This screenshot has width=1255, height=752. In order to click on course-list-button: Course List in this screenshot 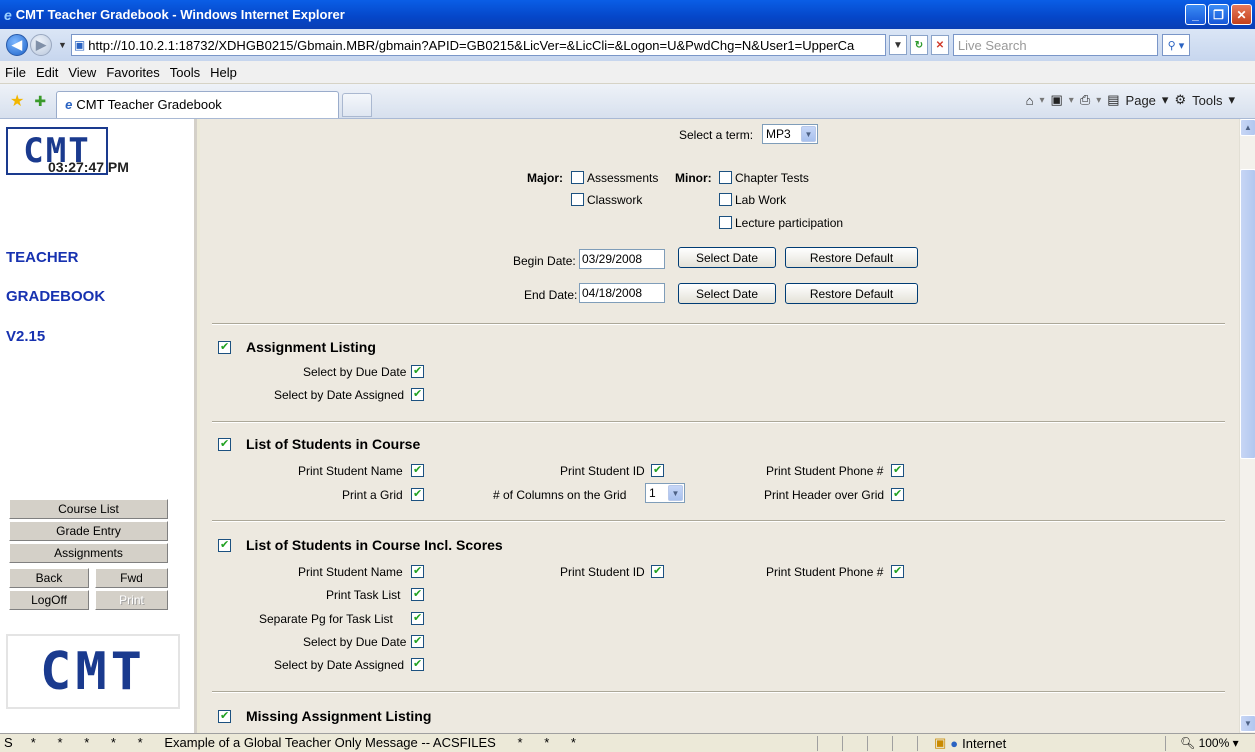, I will do `click(88, 509)`.